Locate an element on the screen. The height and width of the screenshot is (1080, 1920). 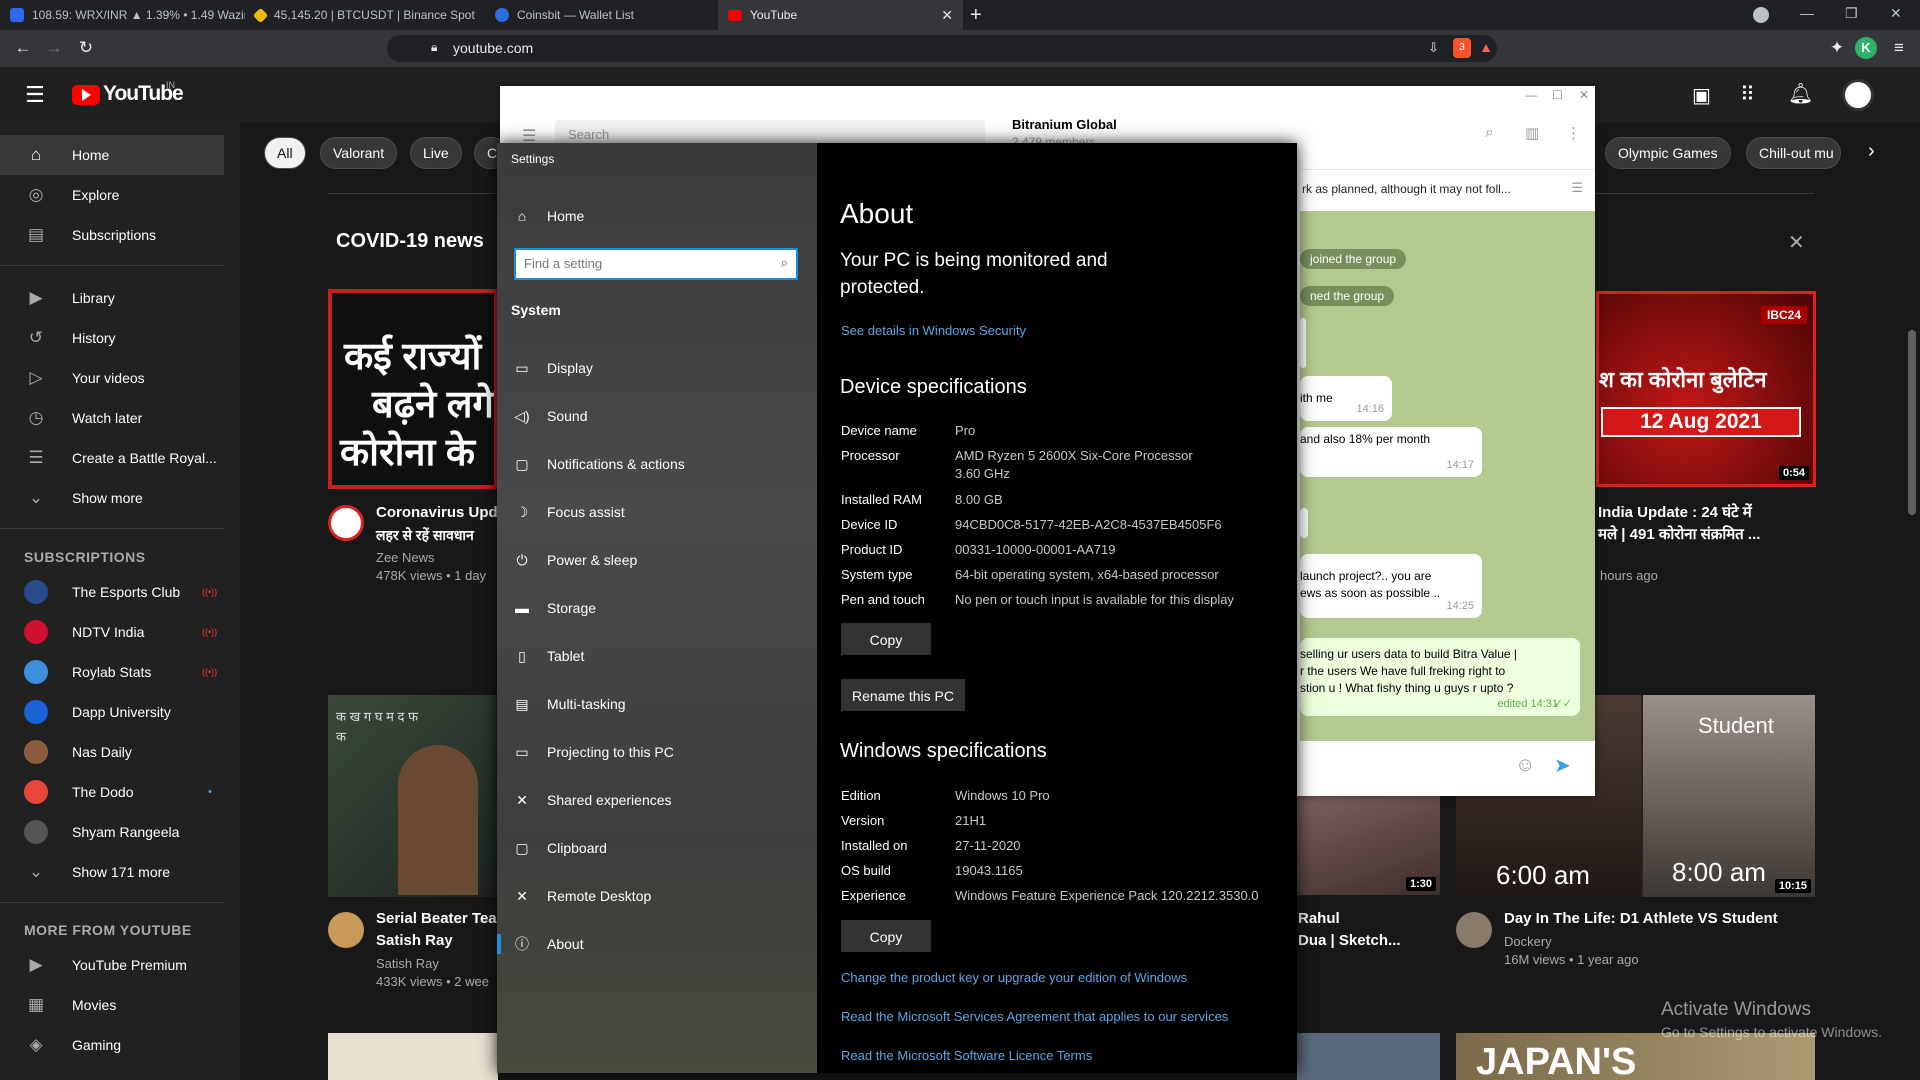
reload-icon: ↻ is located at coordinates (86, 48).